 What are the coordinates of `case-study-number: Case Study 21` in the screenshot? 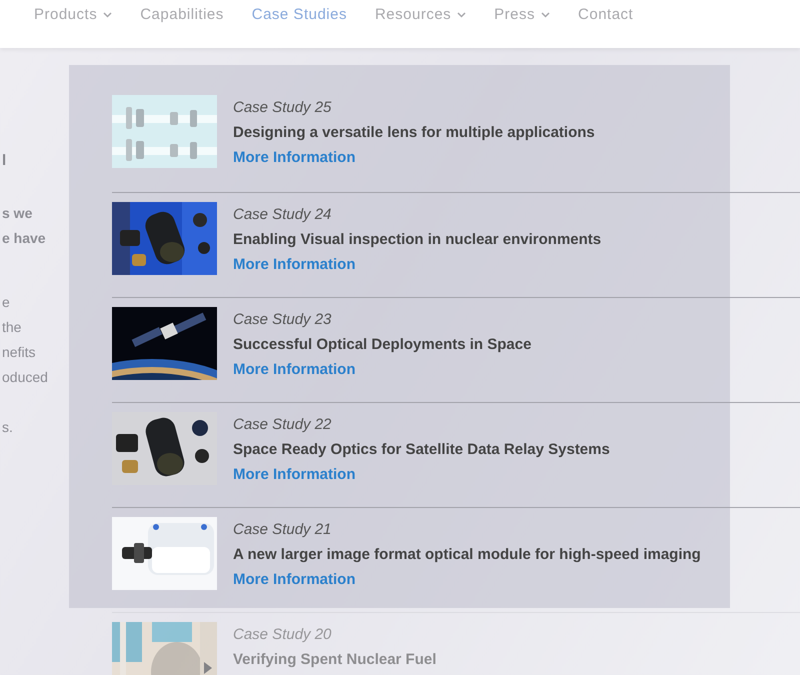 It's located at (282, 530).